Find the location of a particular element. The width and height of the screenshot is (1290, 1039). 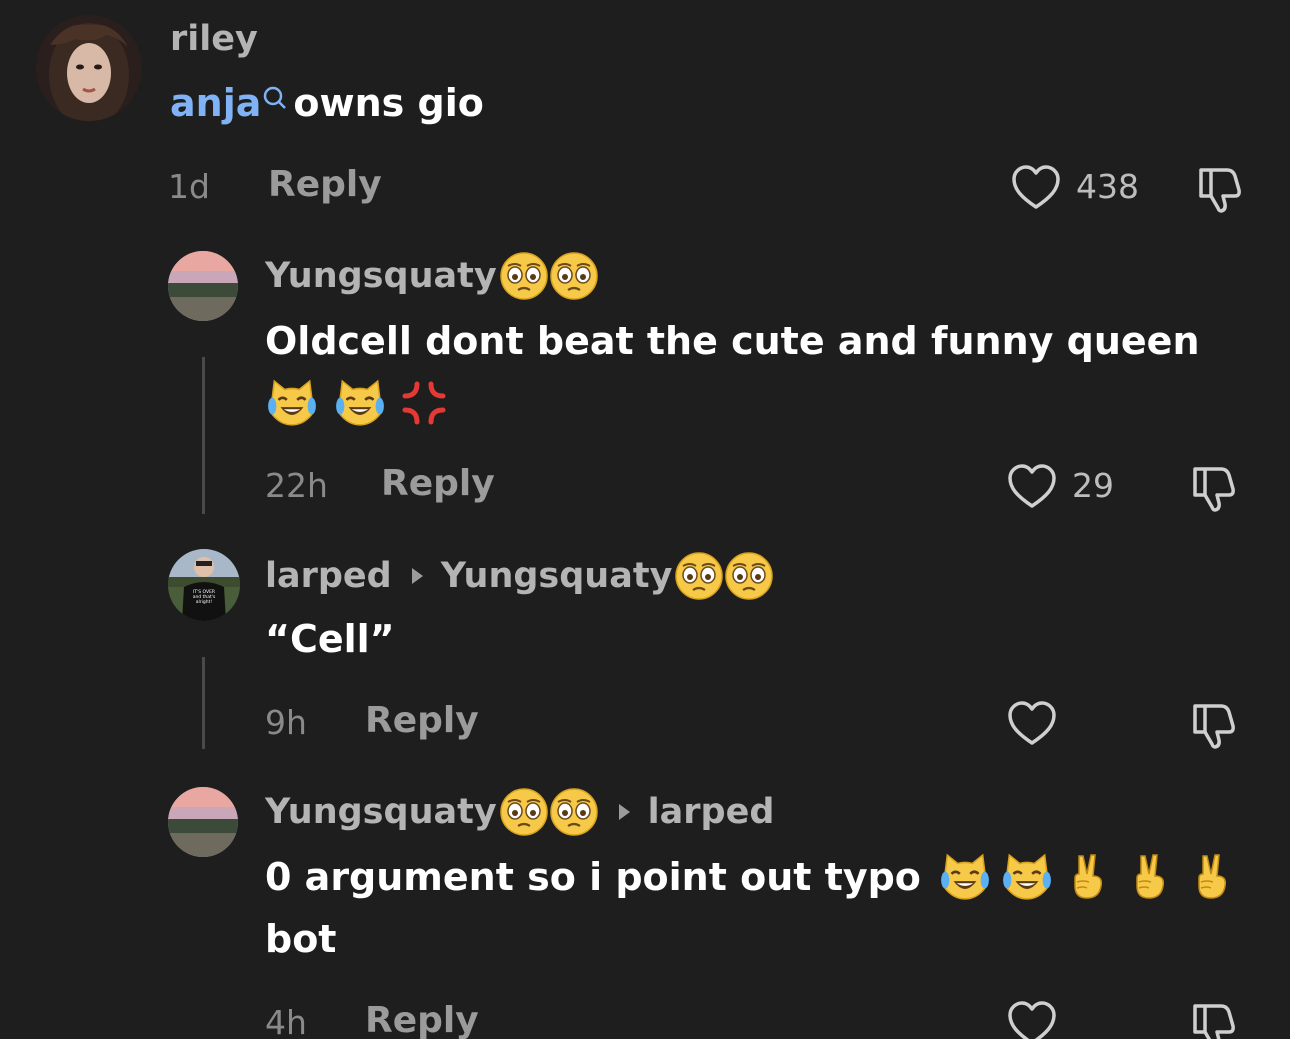

comment-text: “Cell” is located at coordinates (330, 639).